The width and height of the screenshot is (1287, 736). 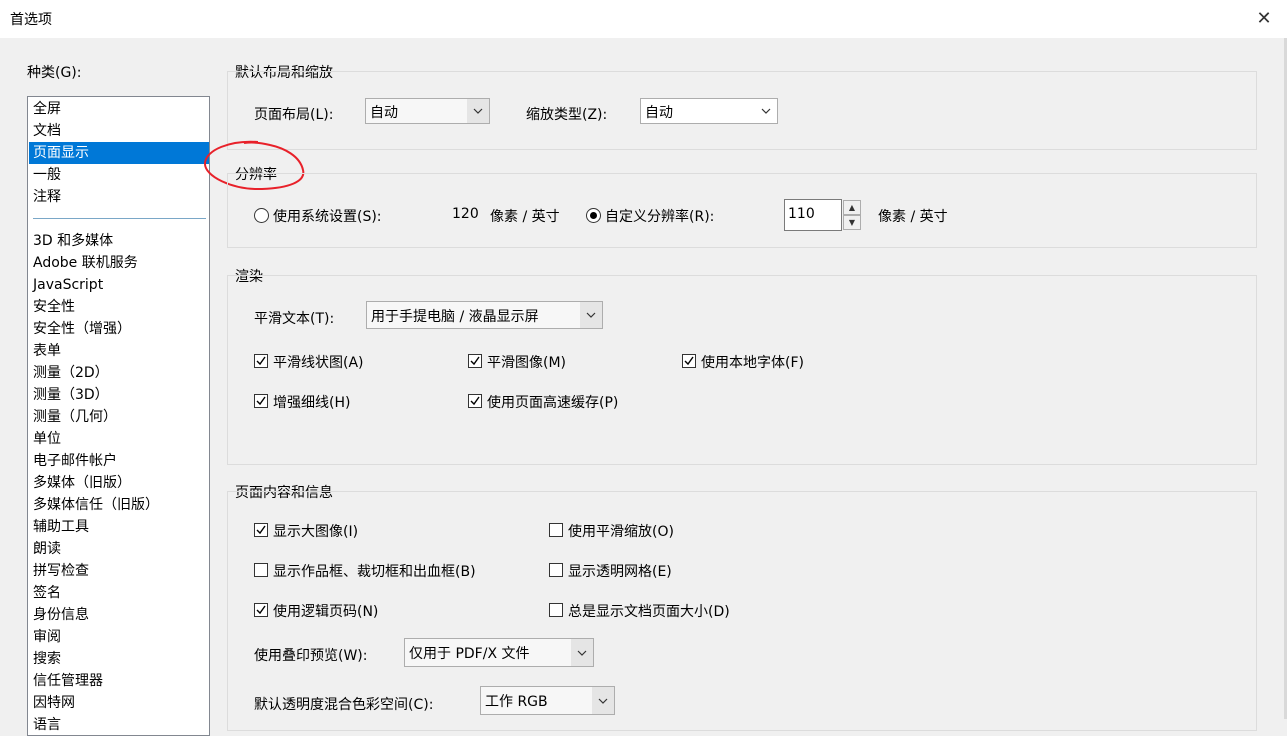 I want to click on category-label: 种类(G):, so click(x=54, y=73).